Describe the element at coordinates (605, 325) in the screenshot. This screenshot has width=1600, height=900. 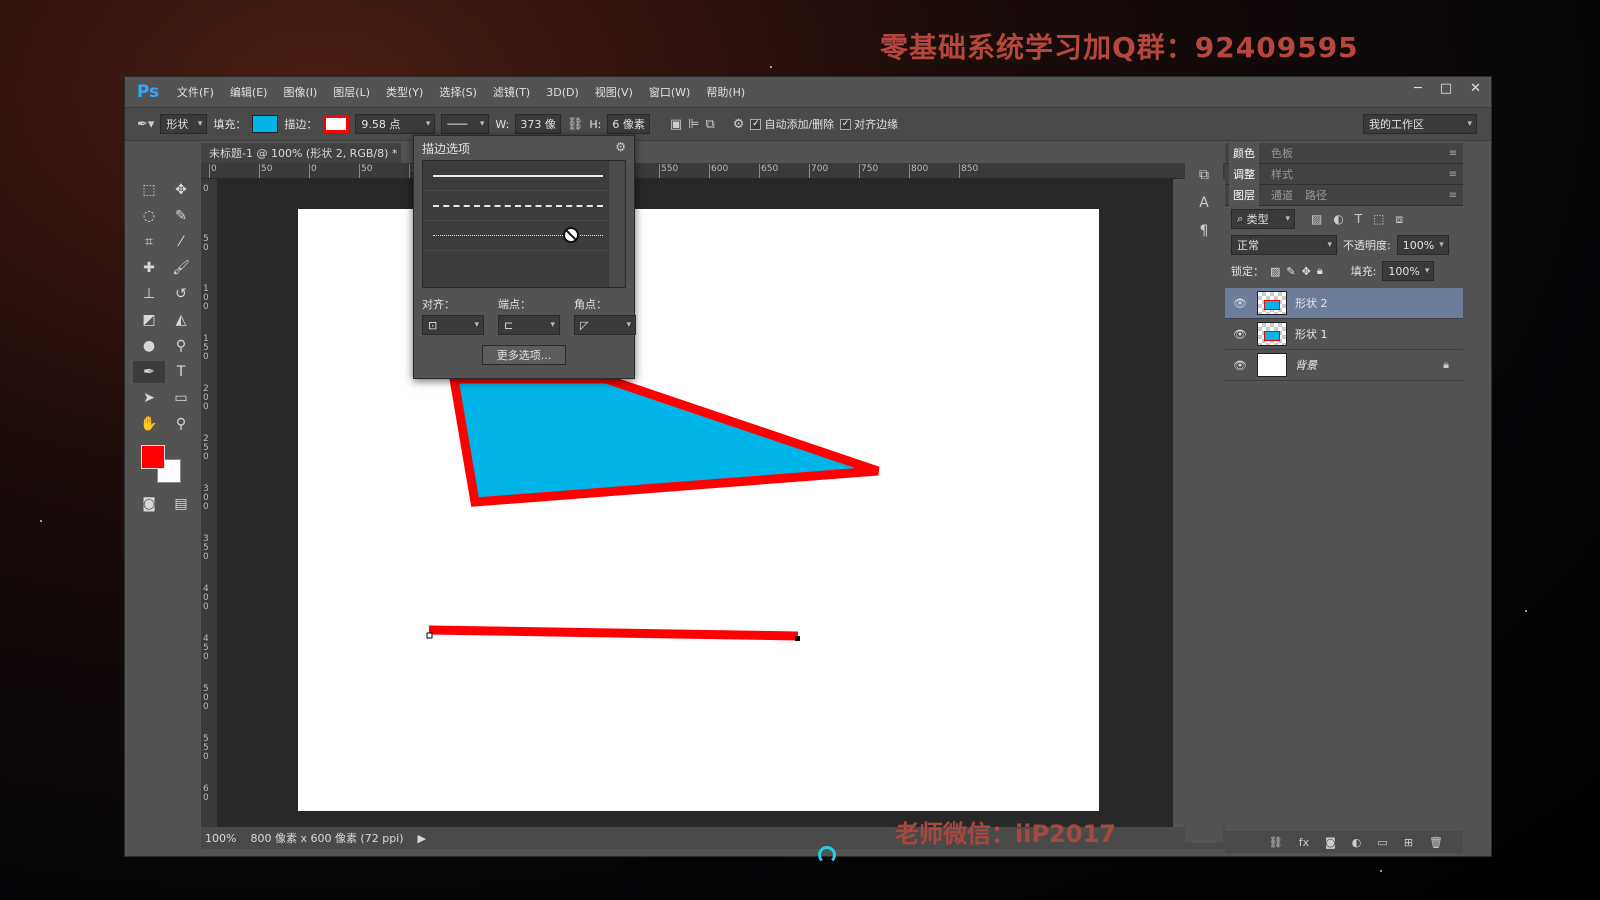
I see `corners-select: ◸` at that location.